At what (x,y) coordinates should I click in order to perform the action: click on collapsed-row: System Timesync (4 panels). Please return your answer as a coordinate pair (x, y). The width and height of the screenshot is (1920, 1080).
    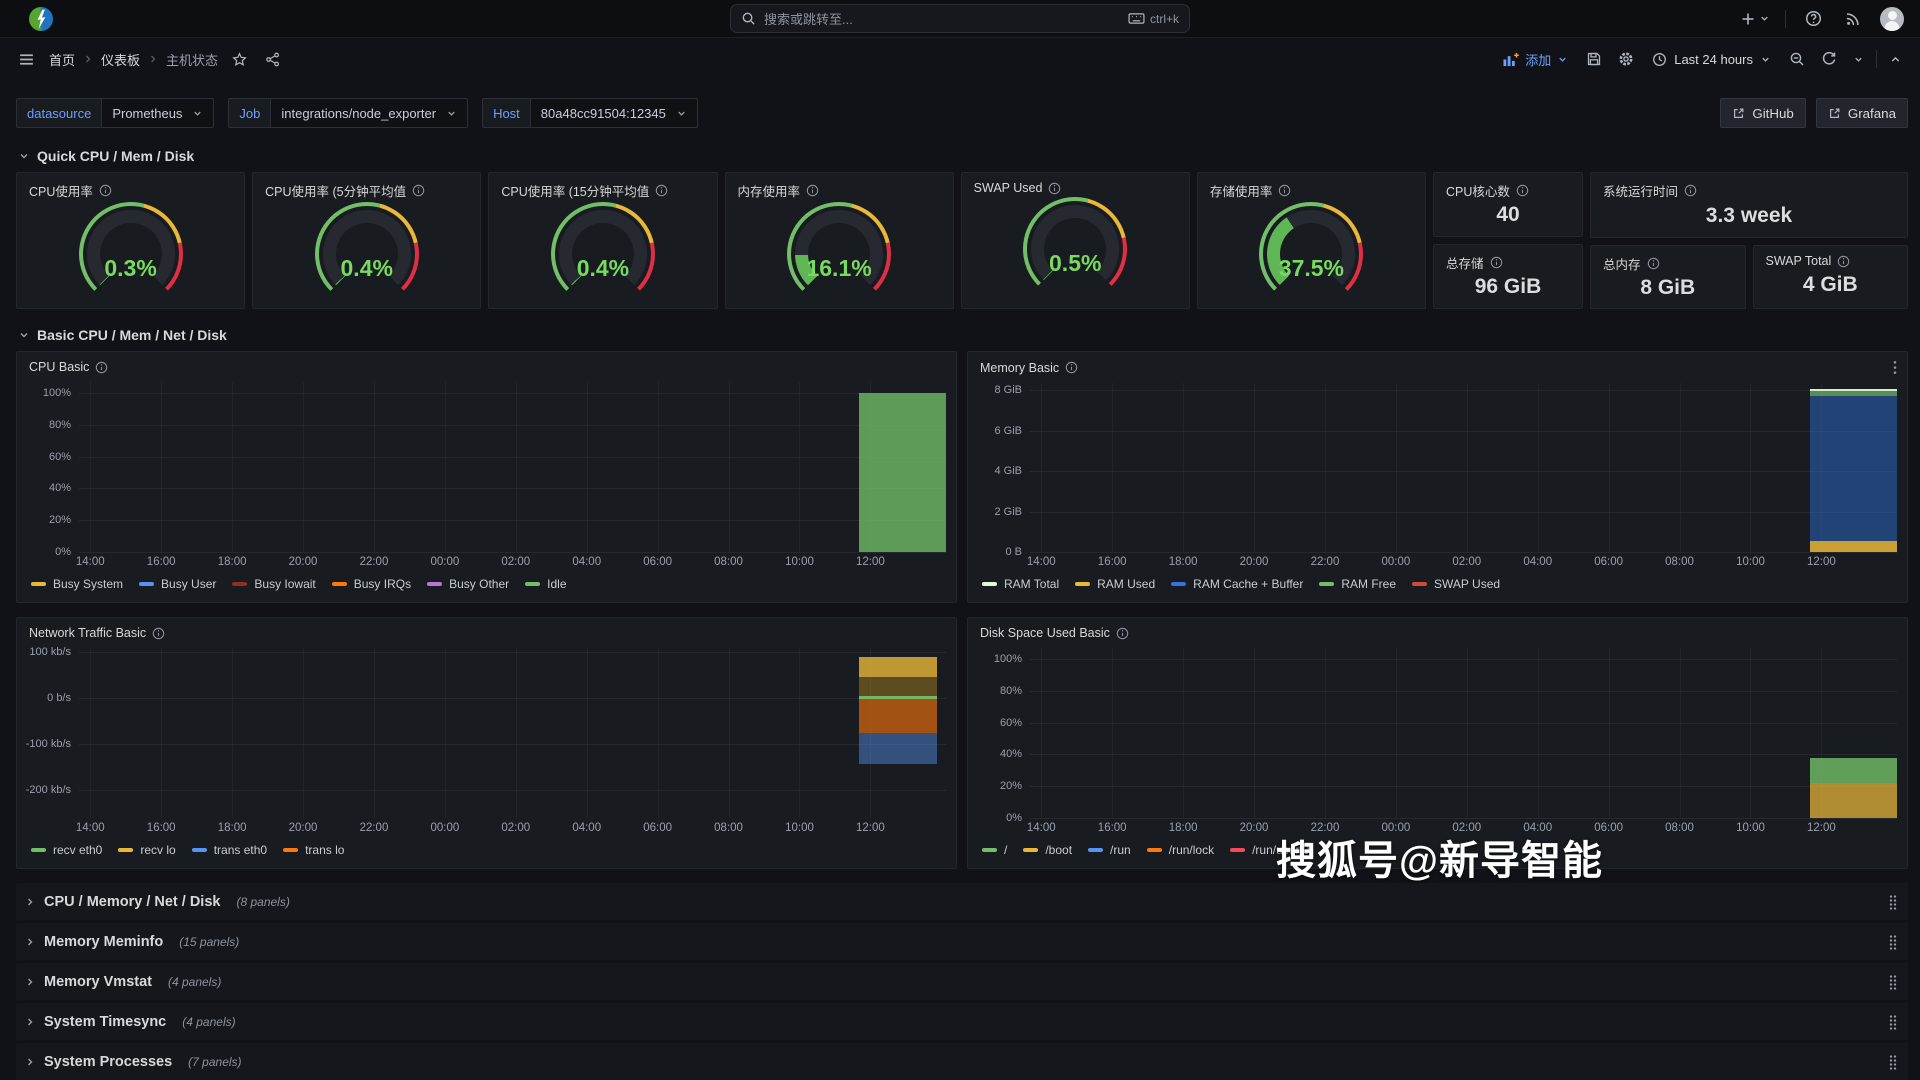
    Looking at the image, I should click on (962, 1021).